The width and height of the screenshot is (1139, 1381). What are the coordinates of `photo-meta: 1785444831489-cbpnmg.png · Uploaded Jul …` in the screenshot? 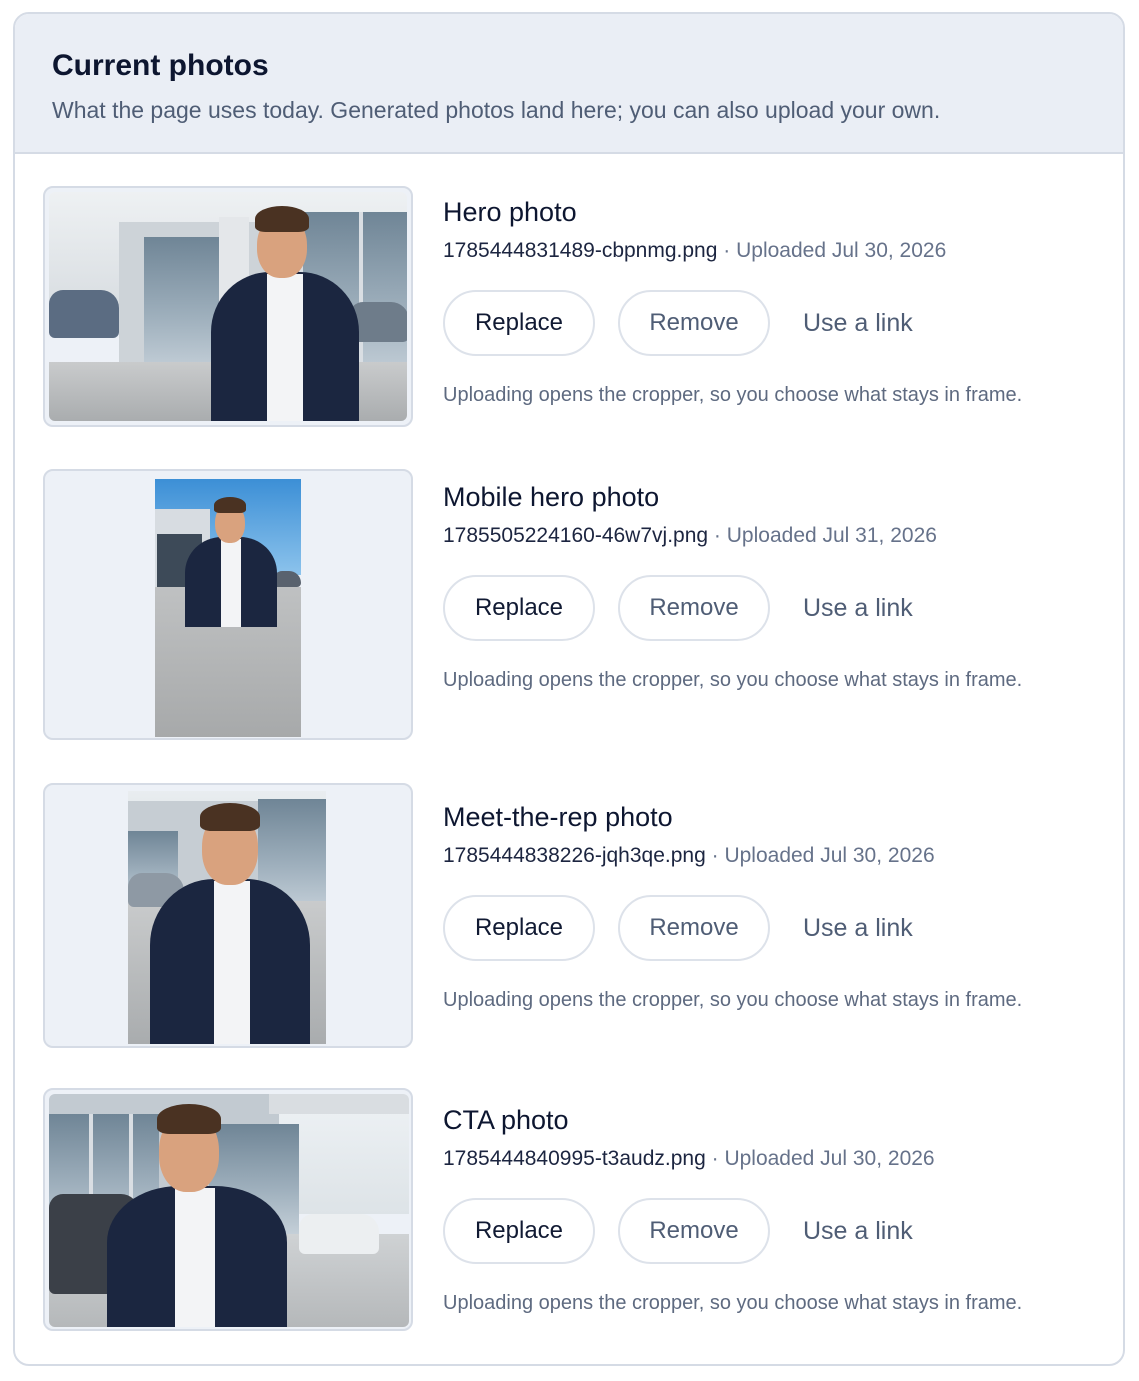 It's located at (763, 251).